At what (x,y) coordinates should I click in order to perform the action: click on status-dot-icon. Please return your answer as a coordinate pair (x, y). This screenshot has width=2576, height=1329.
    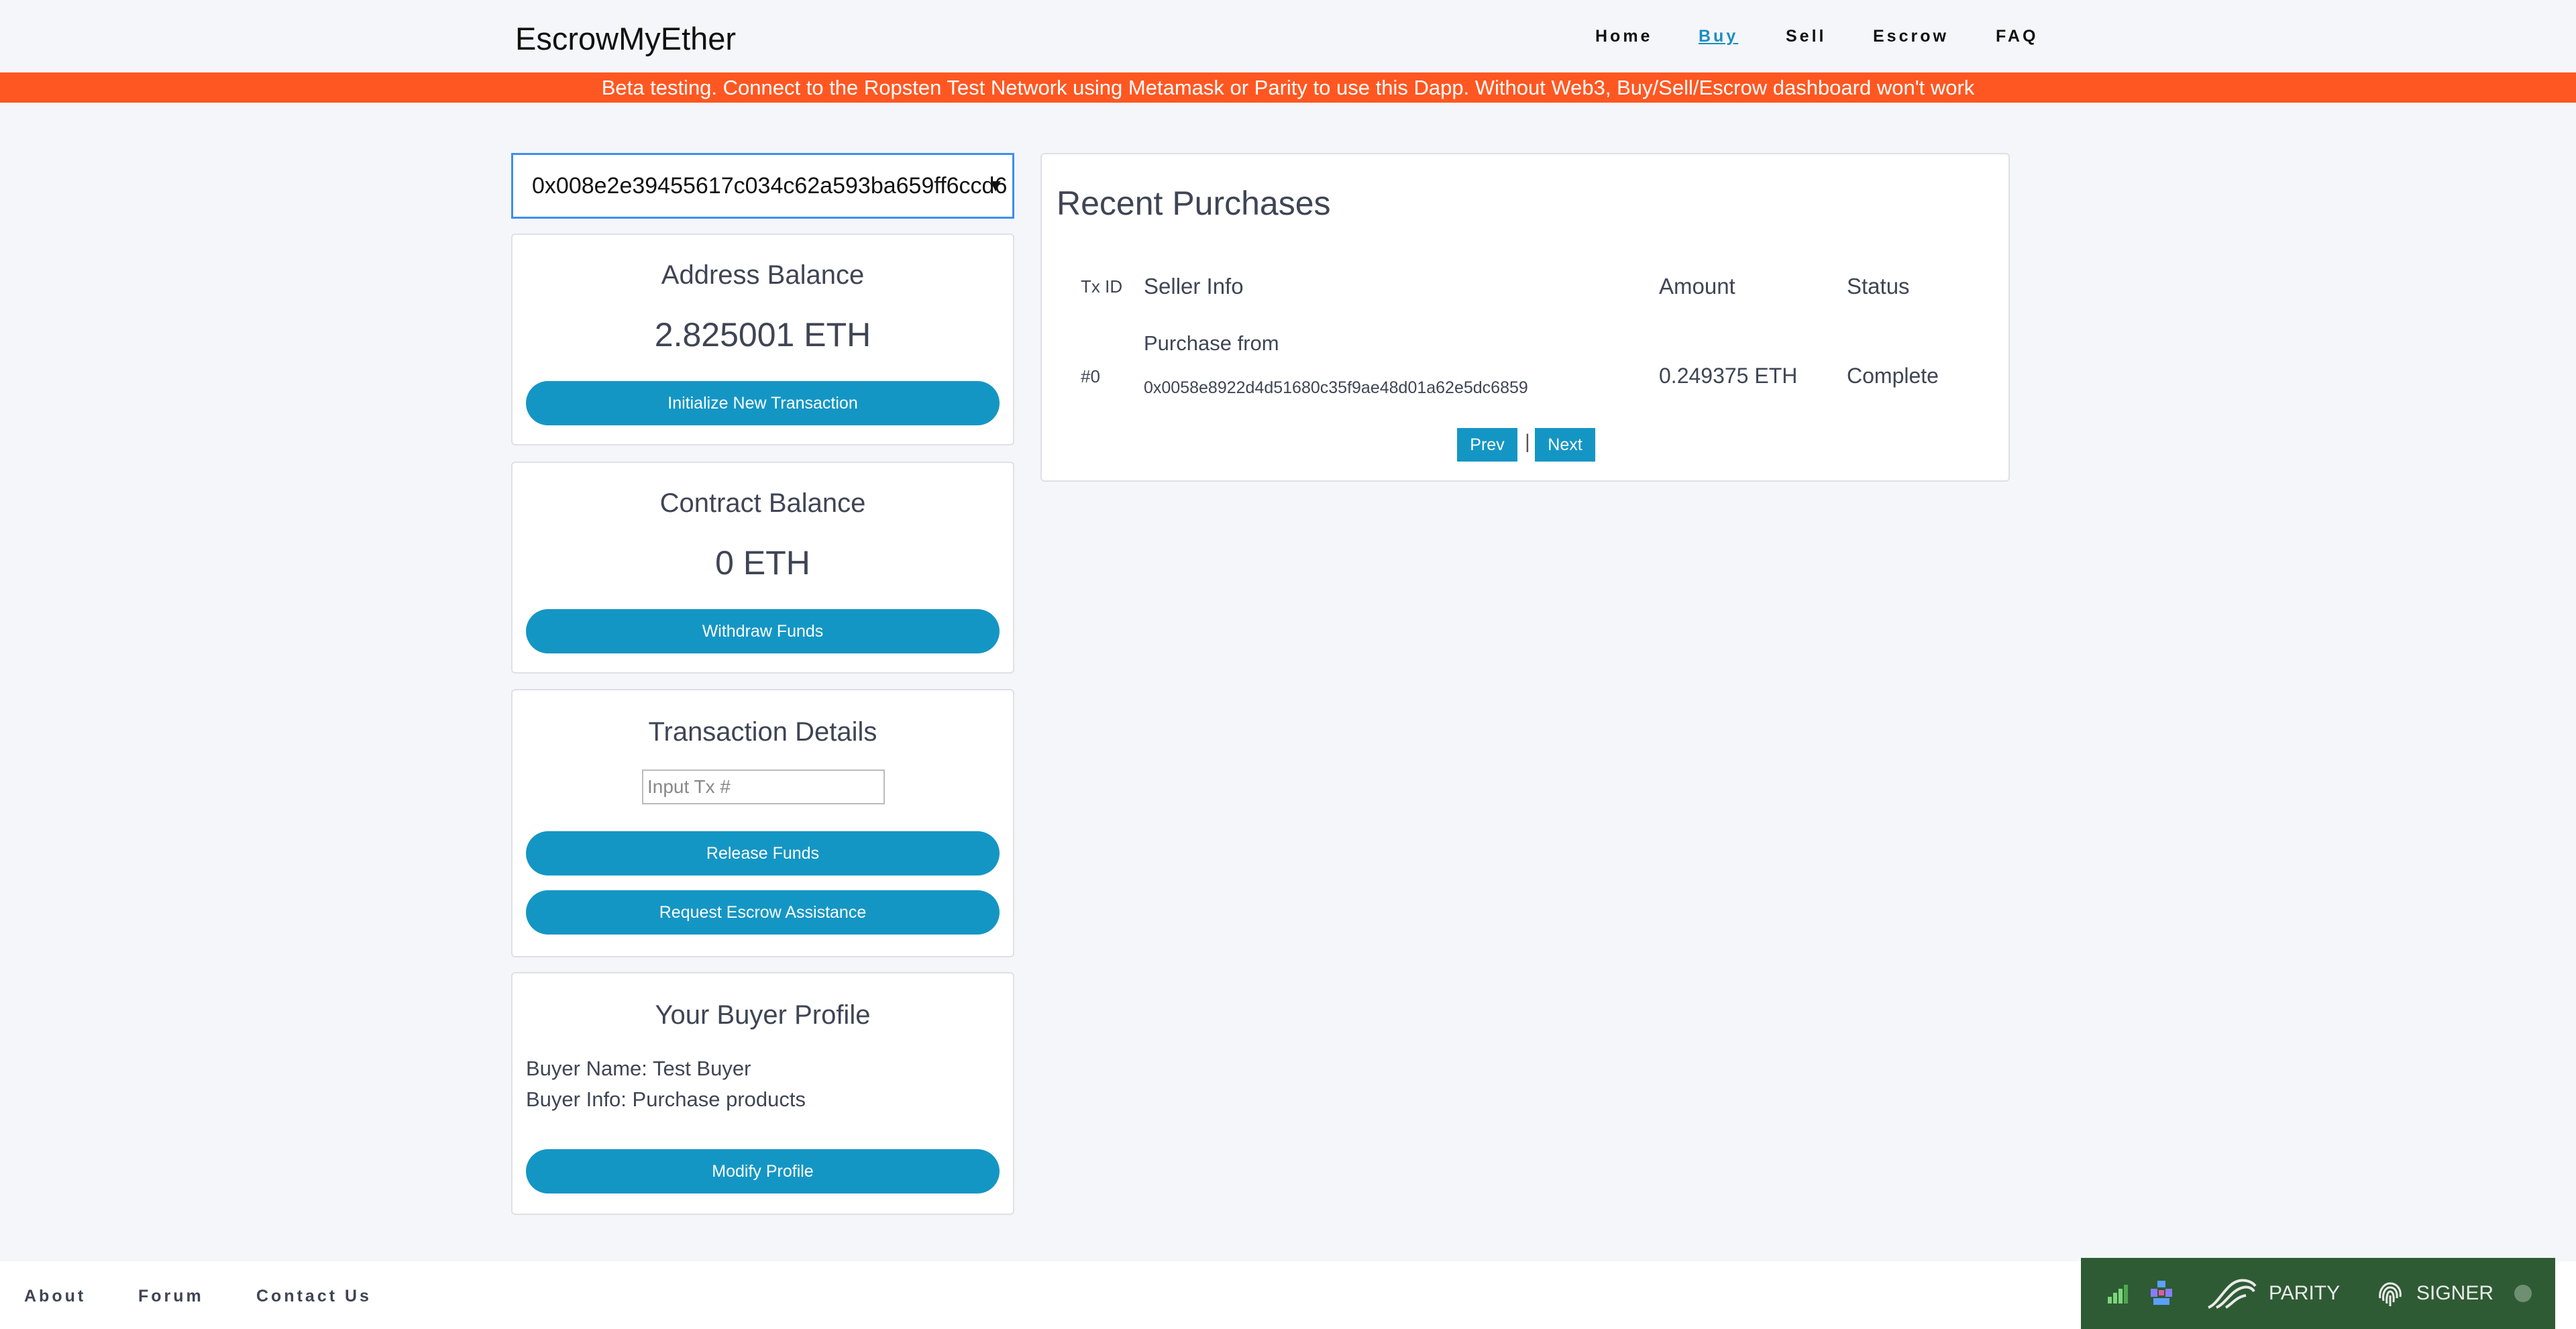
    Looking at the image, I should click on (2523, 1293).